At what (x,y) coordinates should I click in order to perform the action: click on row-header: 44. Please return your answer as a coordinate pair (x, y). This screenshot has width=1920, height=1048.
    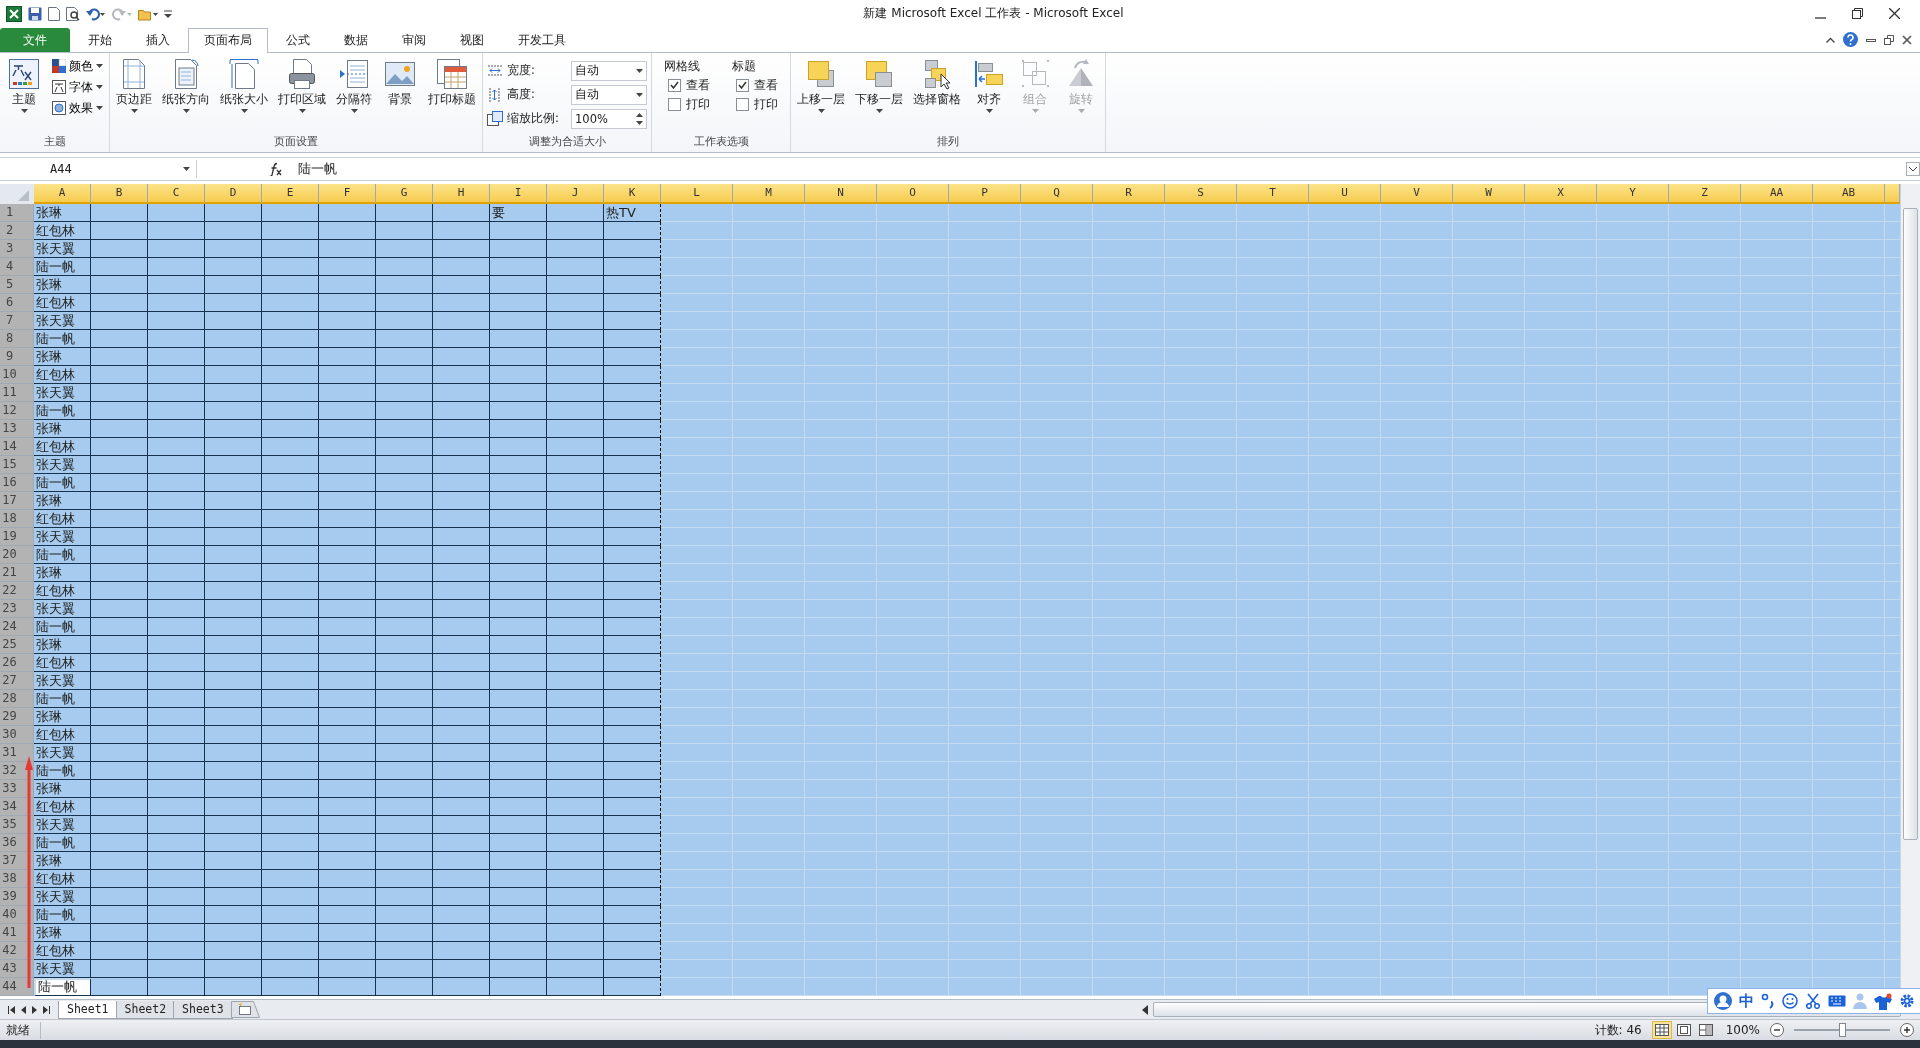
    Looking at the image, I should click on (17, 987).